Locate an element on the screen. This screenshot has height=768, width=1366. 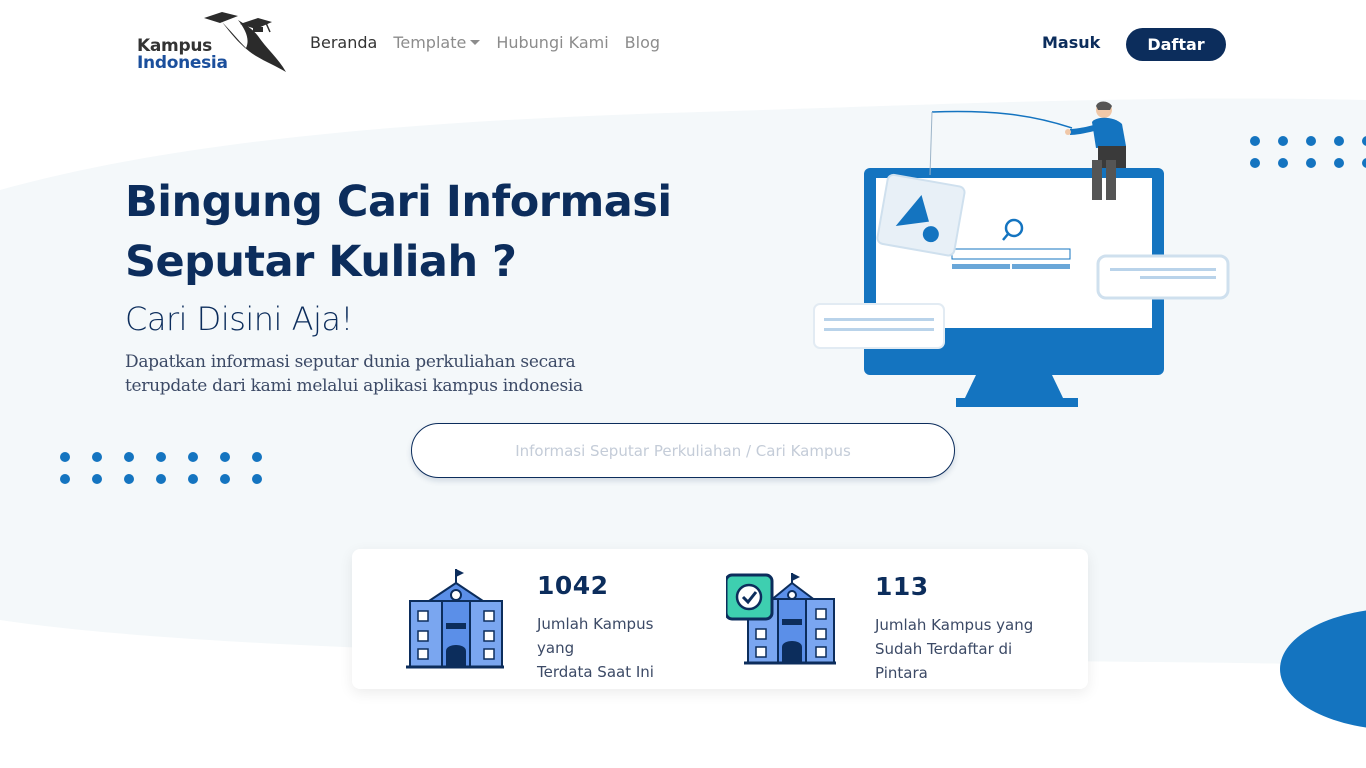
nav-link-beranda: Beranda is located at coordinates (343, 42).